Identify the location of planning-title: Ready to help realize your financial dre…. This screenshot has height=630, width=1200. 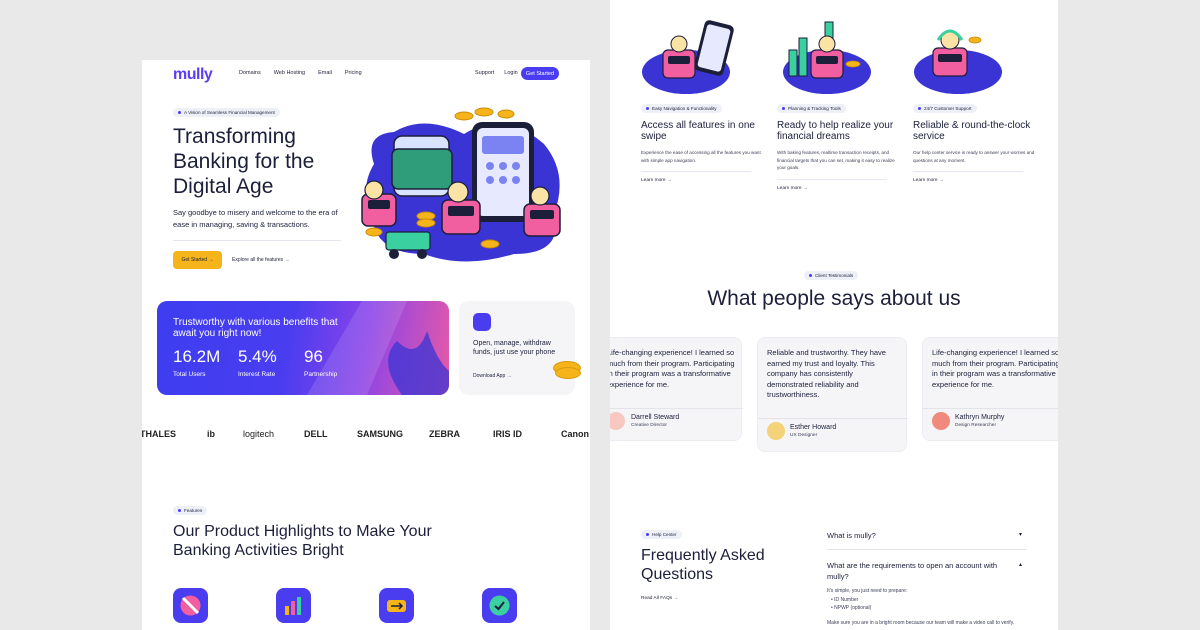
(835, 131).